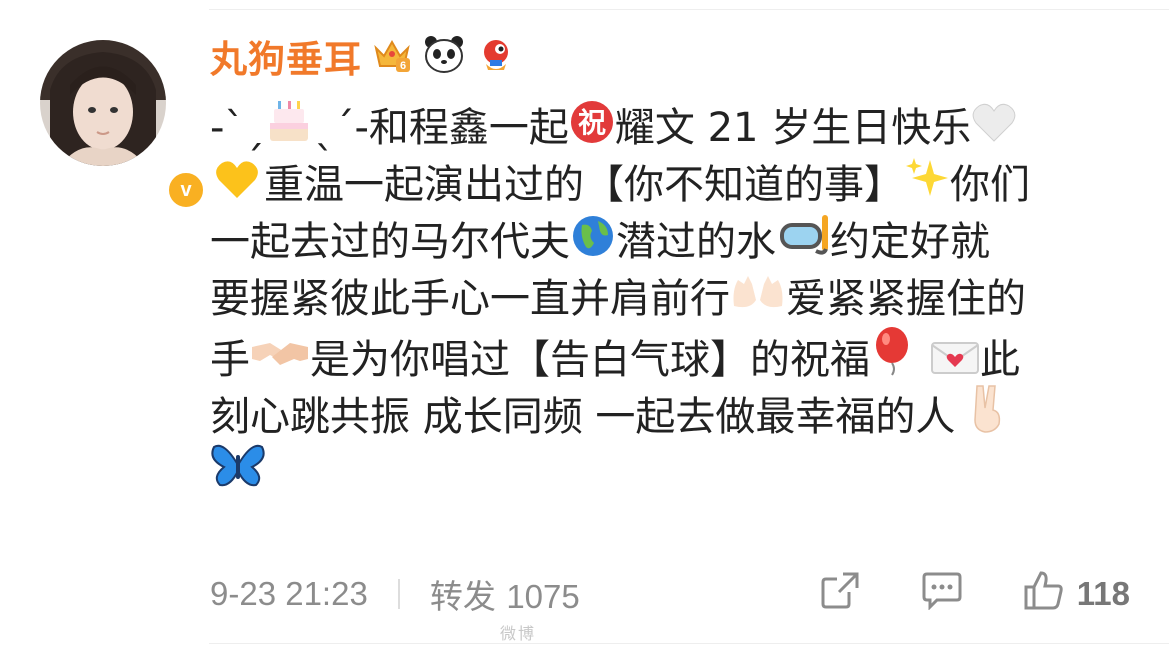 This screenshot has width=1169, height=656. I want to click on post-text: 约定好就, so click(910, 242).